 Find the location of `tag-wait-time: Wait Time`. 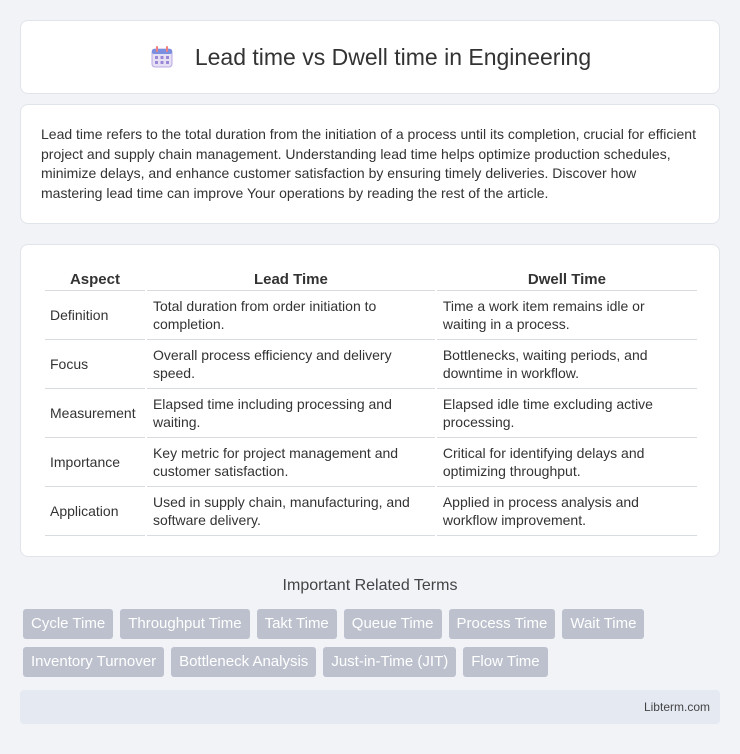

tag-wait-time: Wait Time is located at coordinates (603, 624).